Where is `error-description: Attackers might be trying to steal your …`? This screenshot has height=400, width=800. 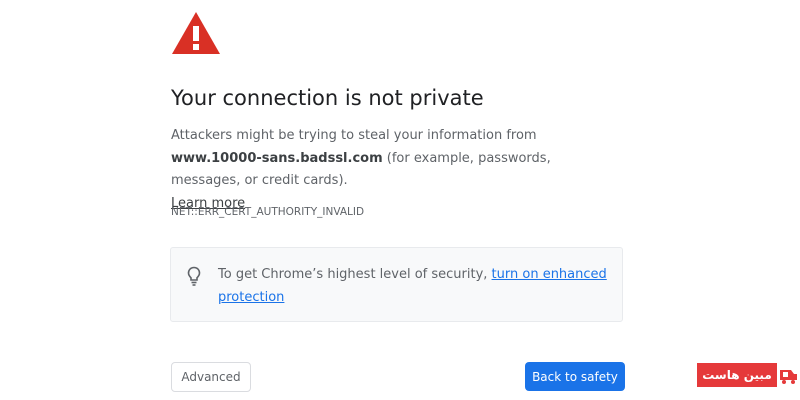
error-description: Attackers might be trying to steal your … is located at coordinates (396, 170).